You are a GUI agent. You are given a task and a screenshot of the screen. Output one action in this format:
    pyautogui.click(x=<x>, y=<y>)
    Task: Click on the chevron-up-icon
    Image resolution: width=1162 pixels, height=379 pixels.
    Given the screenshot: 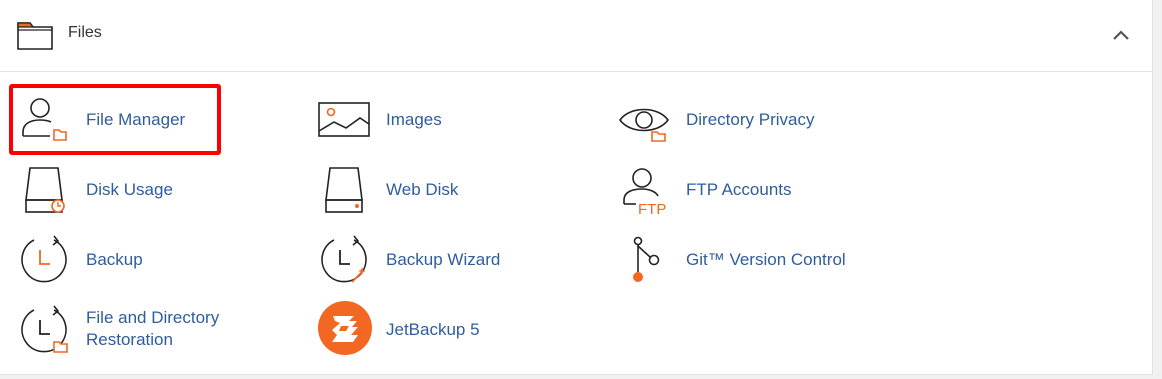 What is the action you would take?
    pyautogui.click(x=1121, y=35)
    